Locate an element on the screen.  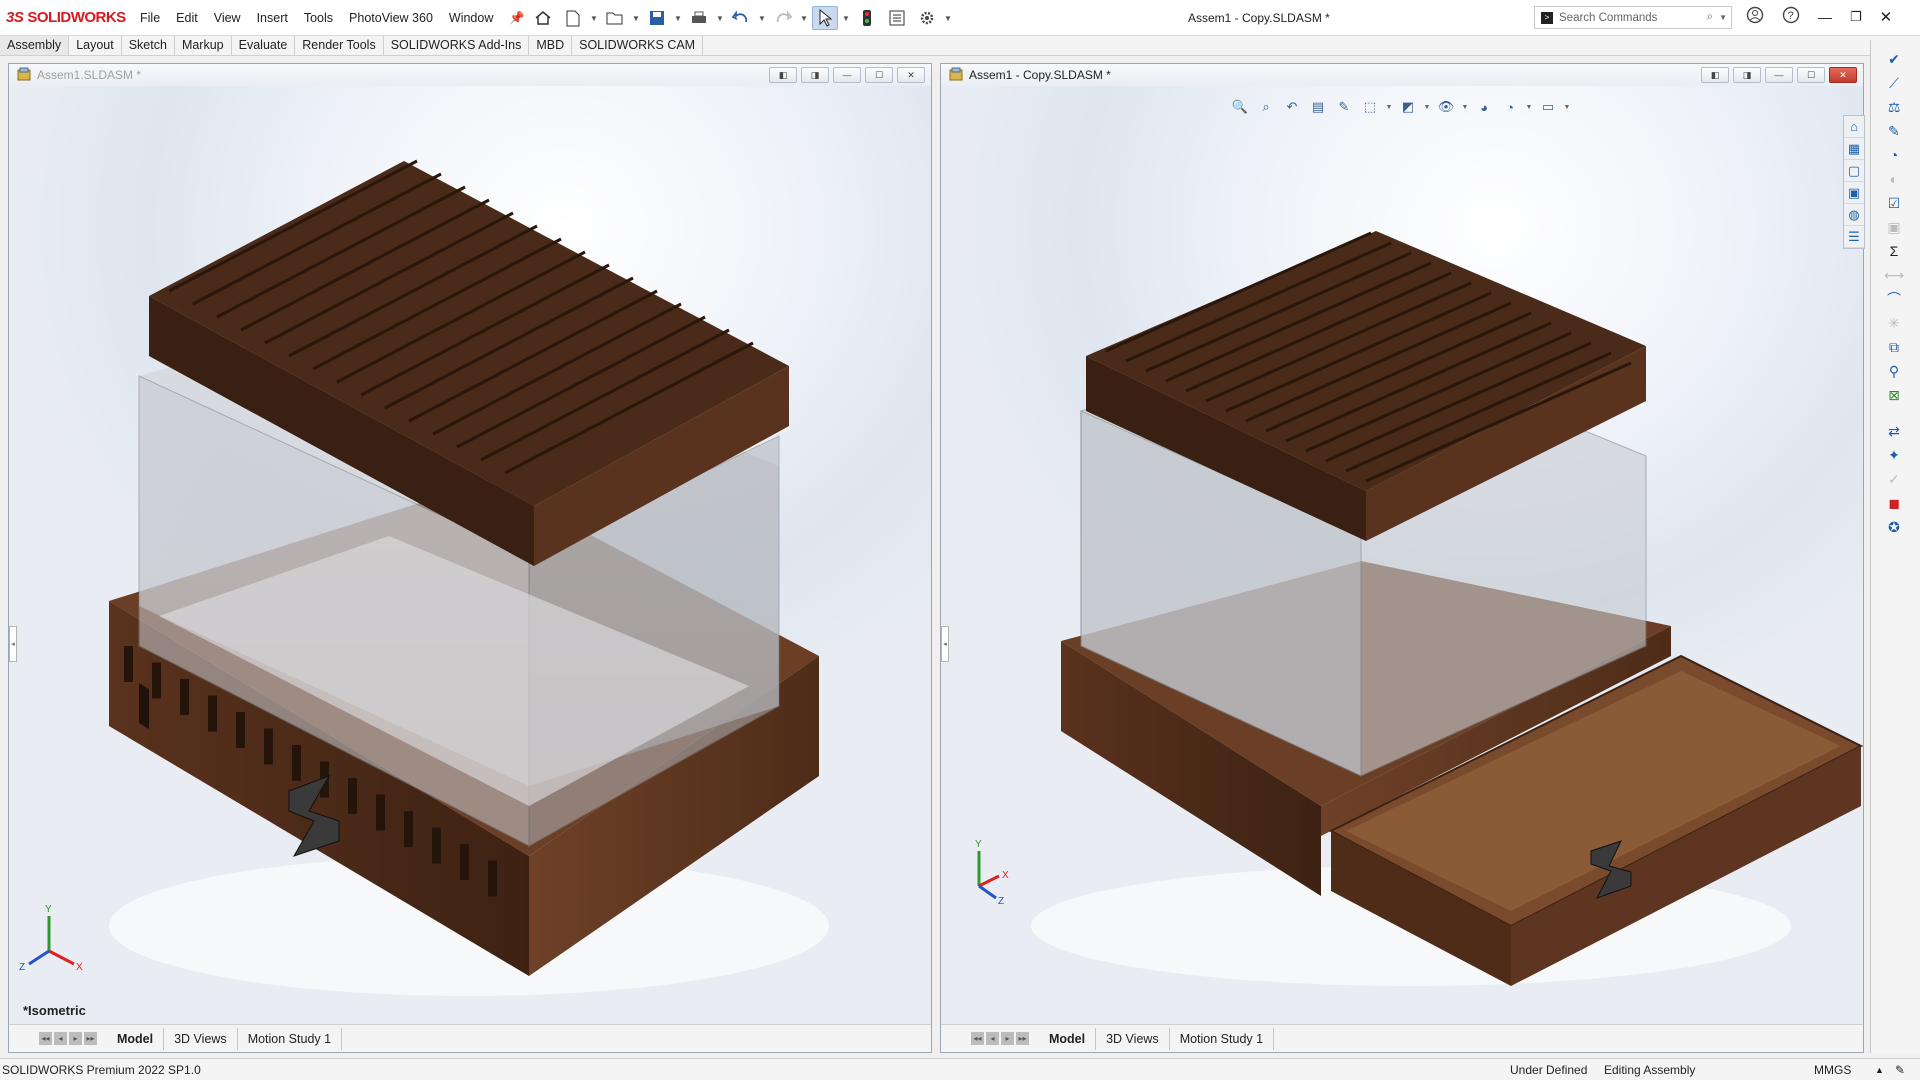
view-settings-icon: ▭ is located at coordinates (1548, 107).